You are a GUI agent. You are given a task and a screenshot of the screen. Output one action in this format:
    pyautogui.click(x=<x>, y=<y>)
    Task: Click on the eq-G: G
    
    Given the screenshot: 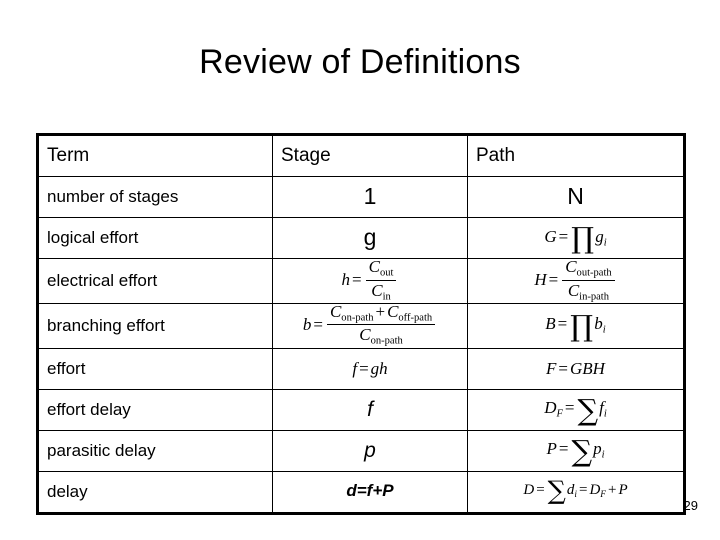 What is the action you would take?
    pyautogui.click(x=550, y=236)
    